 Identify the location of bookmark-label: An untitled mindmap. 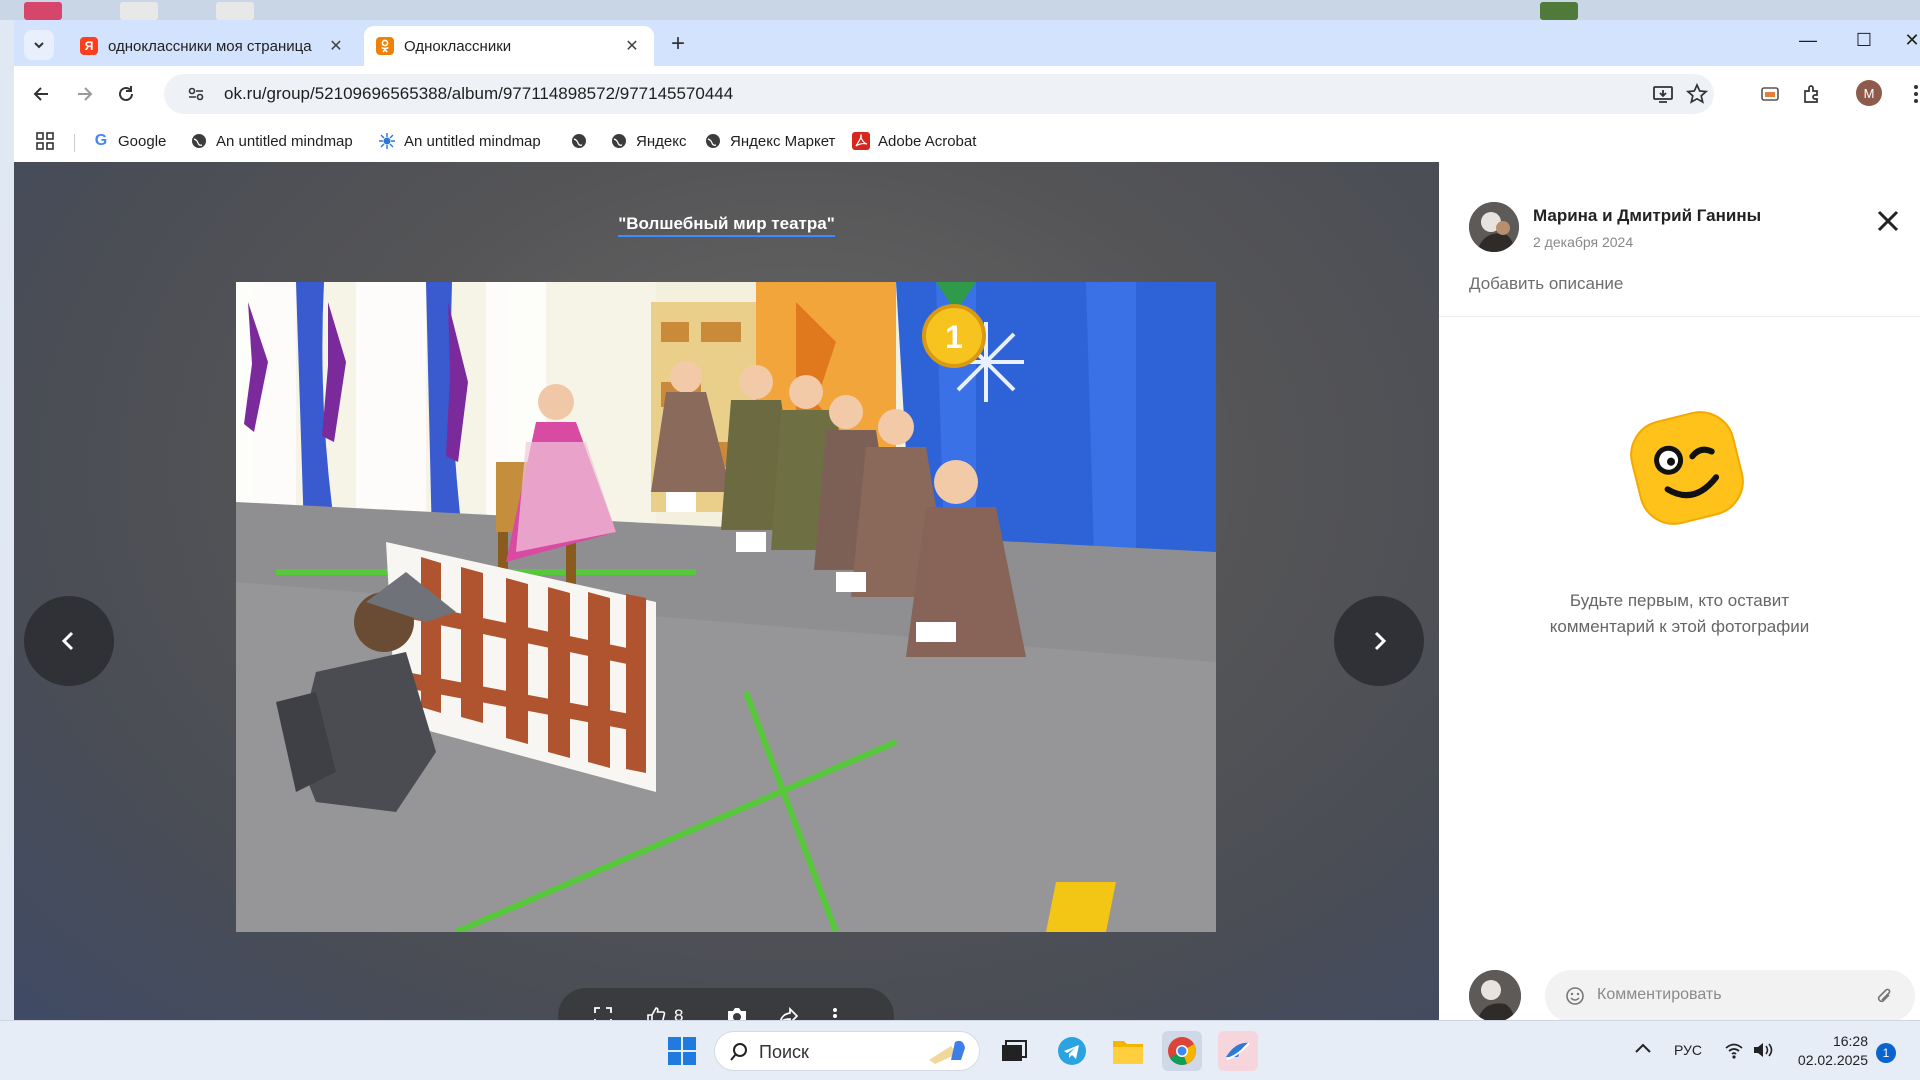
(472, 141).